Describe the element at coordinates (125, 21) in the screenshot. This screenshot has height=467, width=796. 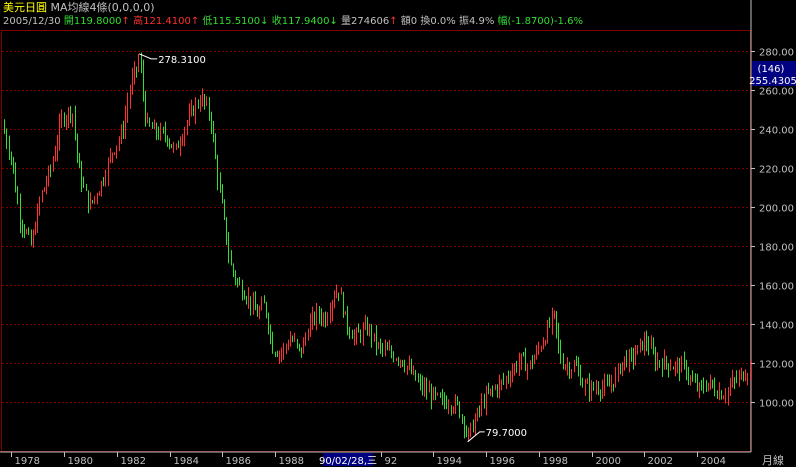
I see `up-arrow-icon: ↑` at that location.